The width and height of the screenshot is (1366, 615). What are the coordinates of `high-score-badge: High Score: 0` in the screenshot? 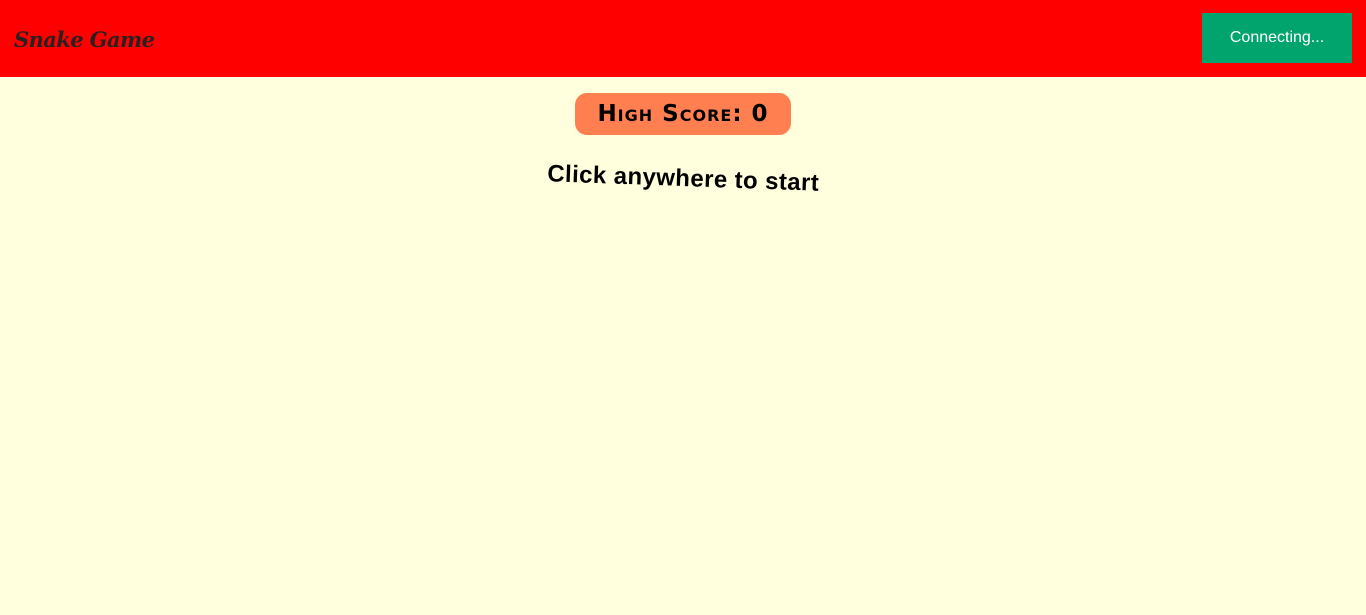 It's located at (683, 114).